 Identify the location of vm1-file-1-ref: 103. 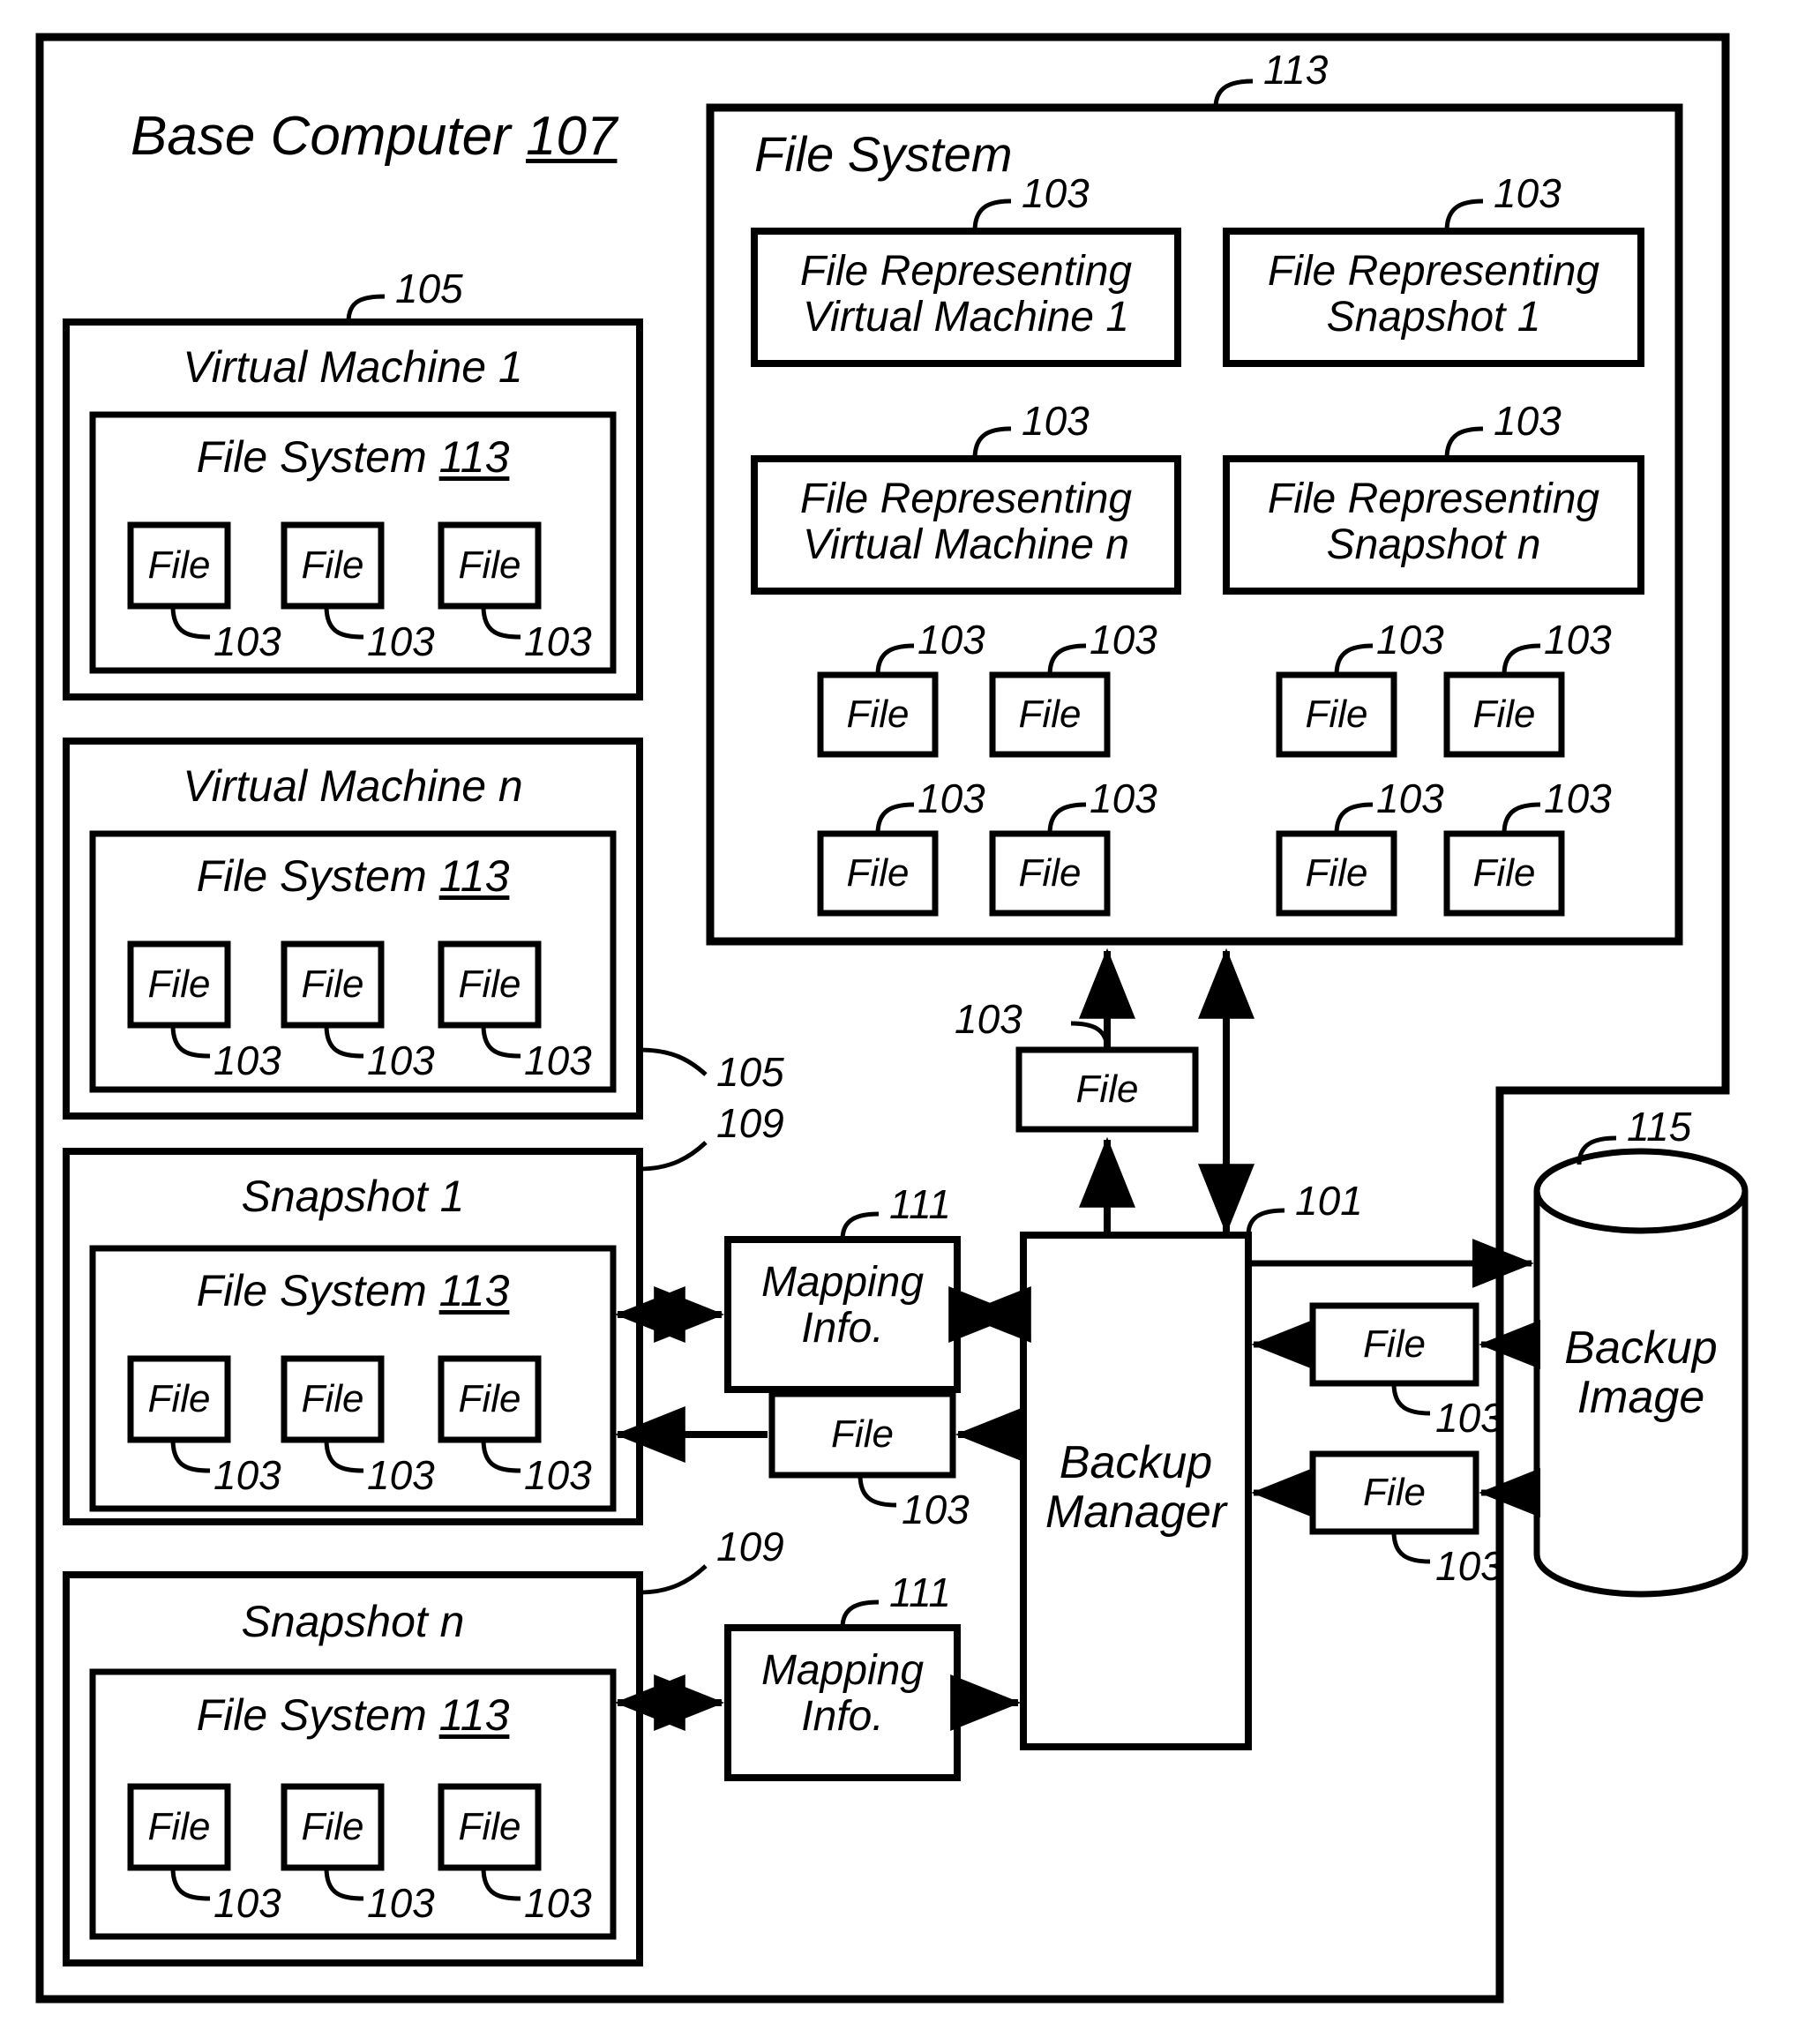
(247, 641).